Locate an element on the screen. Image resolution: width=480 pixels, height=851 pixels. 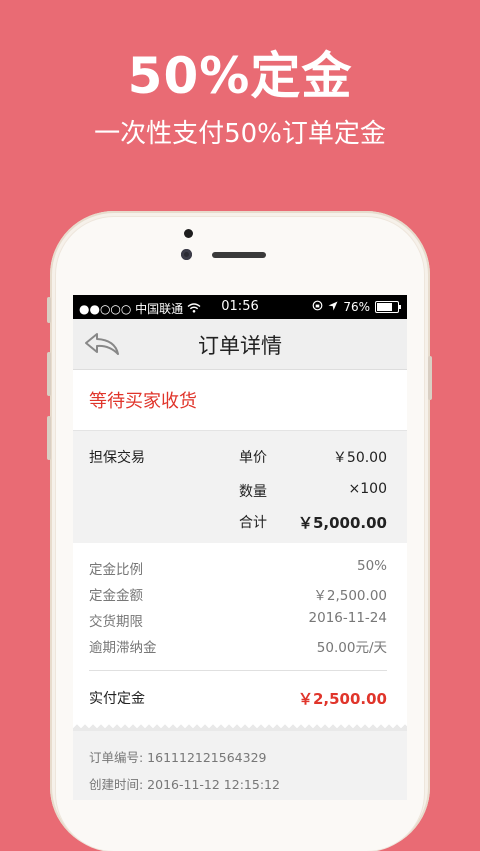
location-icon is located at coordinates (333, 307).